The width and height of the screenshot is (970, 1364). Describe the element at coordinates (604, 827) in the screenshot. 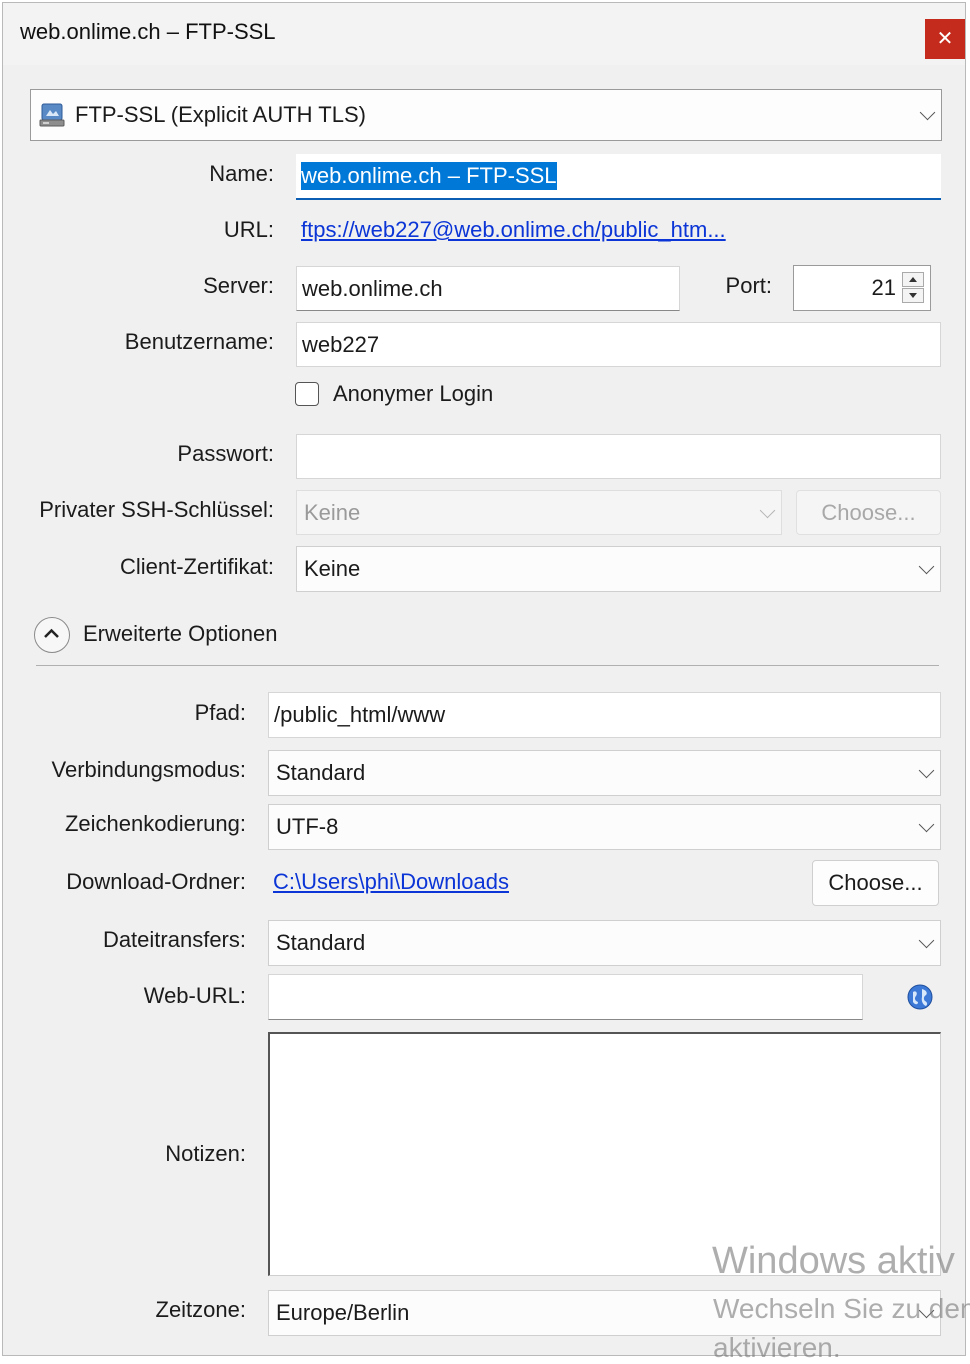

I see `encoding-select: UTF-8` at that location.